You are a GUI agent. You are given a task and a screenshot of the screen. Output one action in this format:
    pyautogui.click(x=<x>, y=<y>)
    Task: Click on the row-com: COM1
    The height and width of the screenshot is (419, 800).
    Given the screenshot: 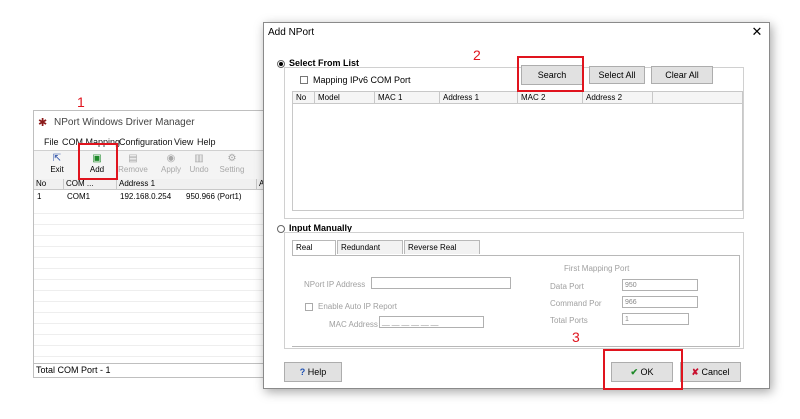 What is the action you would take?
    pyautogui.click(x=79, y=196)
    